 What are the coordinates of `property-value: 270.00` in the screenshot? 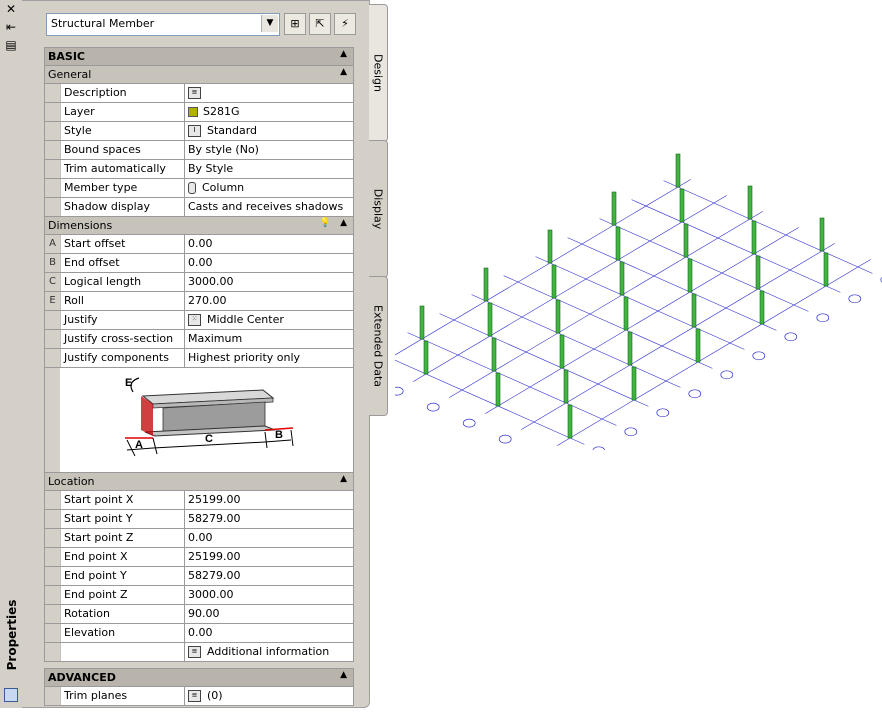 It's located at (270, 301).